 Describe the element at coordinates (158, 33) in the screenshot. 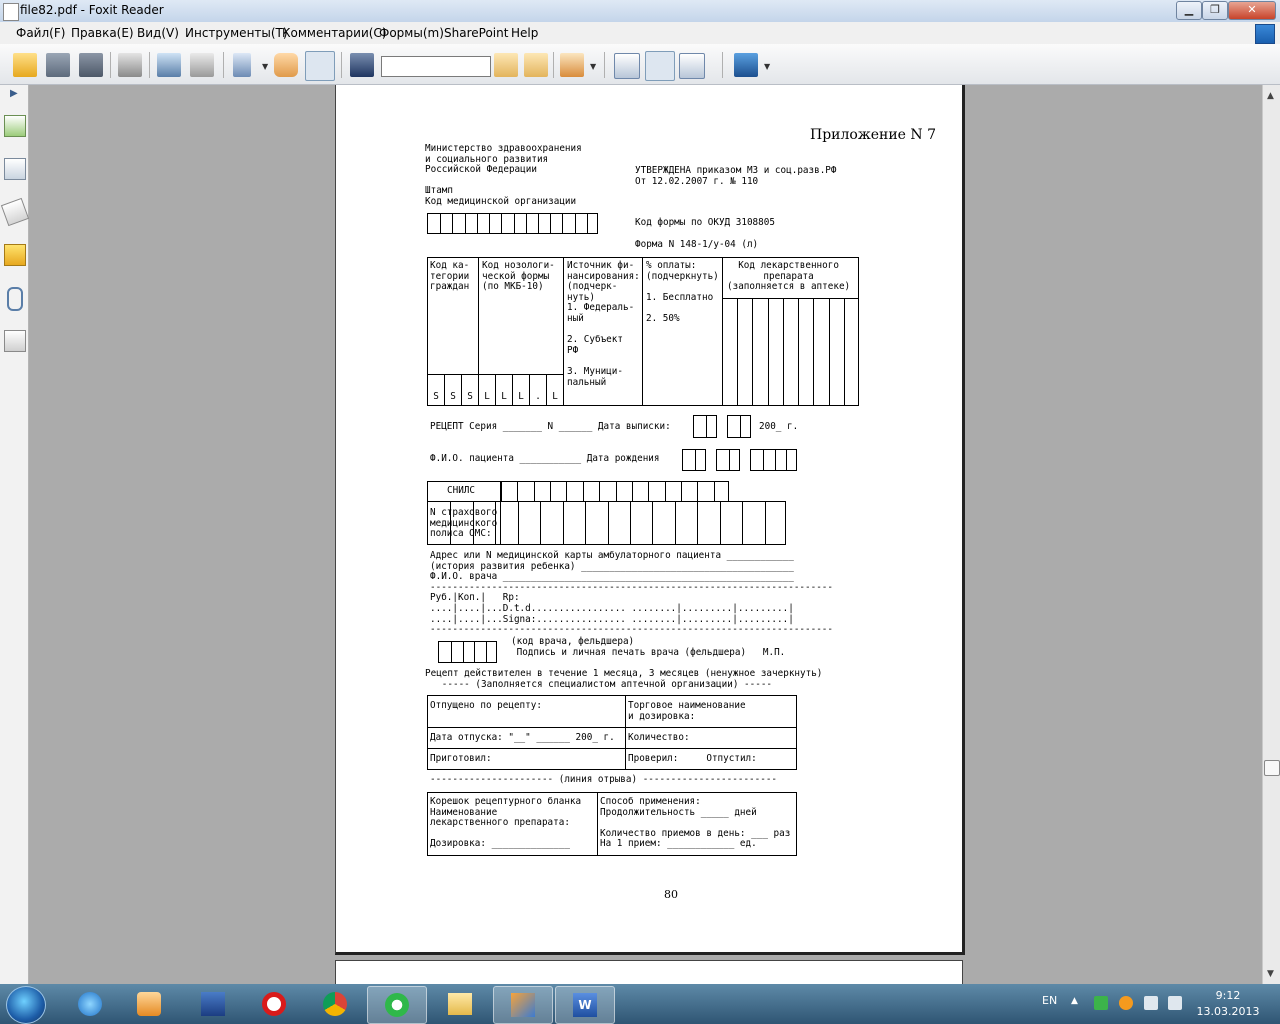

I see `menu-view: Вид(V)` at that location.